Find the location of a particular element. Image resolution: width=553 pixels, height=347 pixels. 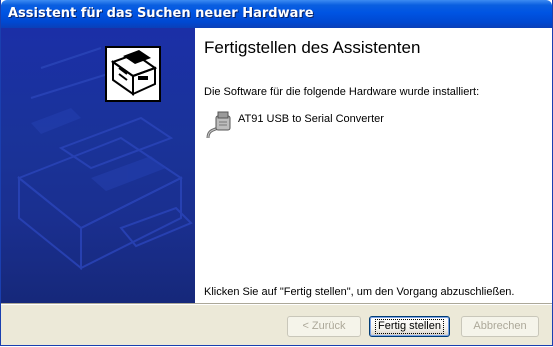

usb-plug-icon is located at coordinates (219, 126).